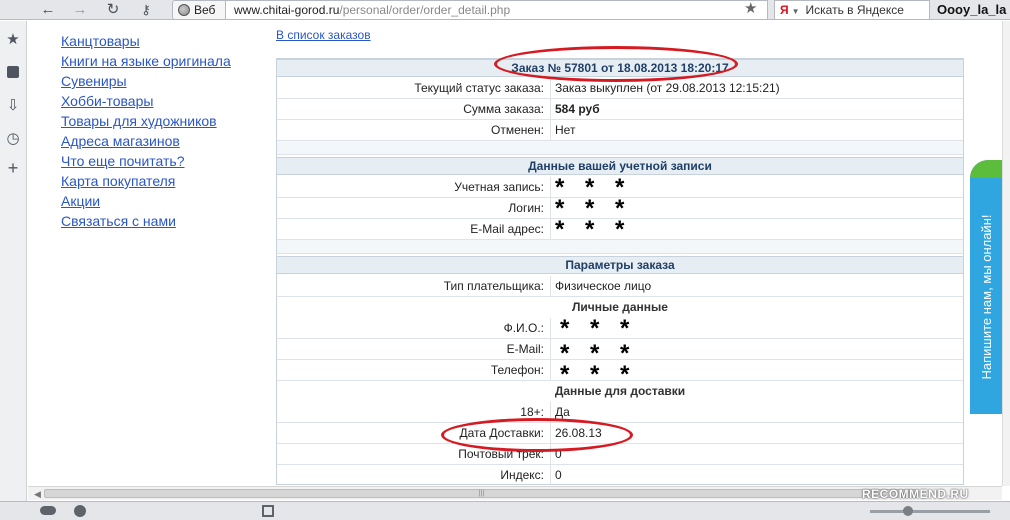 Image resolution: width=1010 pixels, height=520 pixels. What do you see at coordinates (562, 412) in the screenshot?
I see `age-value: Да` at bounding box center [562, 412].